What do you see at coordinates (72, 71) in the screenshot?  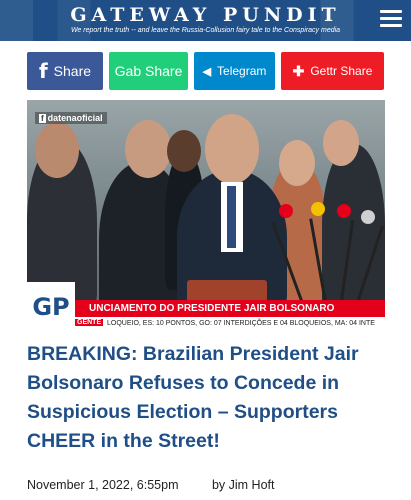 I see `facebook-share-label: Share` at bounding box center [72, 71].